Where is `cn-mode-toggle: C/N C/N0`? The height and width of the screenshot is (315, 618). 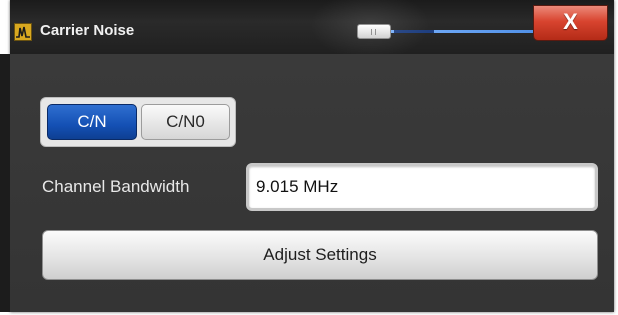
cn-mode-toggle: C/N C/N0 is located at coordinates (138, 122).